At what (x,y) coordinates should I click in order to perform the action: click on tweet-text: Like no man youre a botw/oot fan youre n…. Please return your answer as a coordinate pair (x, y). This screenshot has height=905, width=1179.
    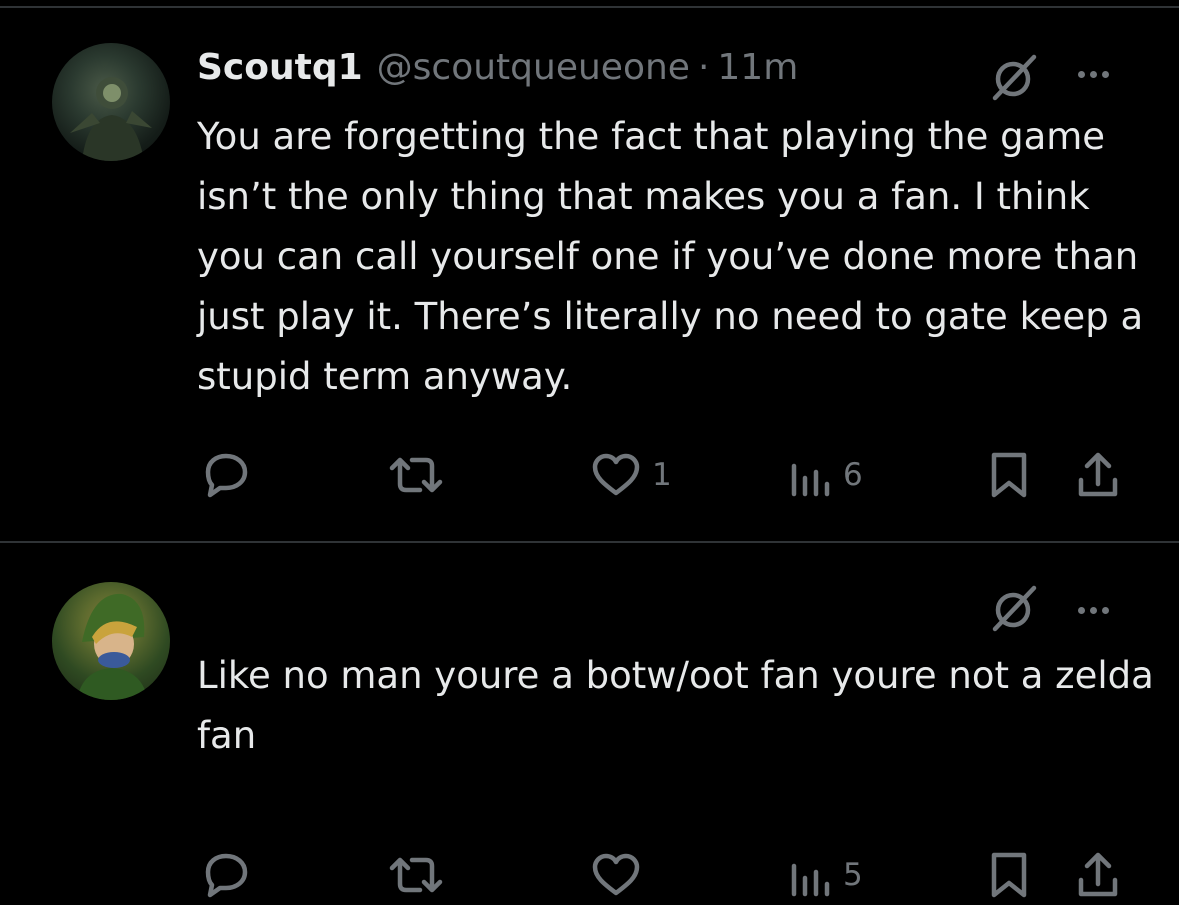
    Looking at the image, I should click on (675, 705).